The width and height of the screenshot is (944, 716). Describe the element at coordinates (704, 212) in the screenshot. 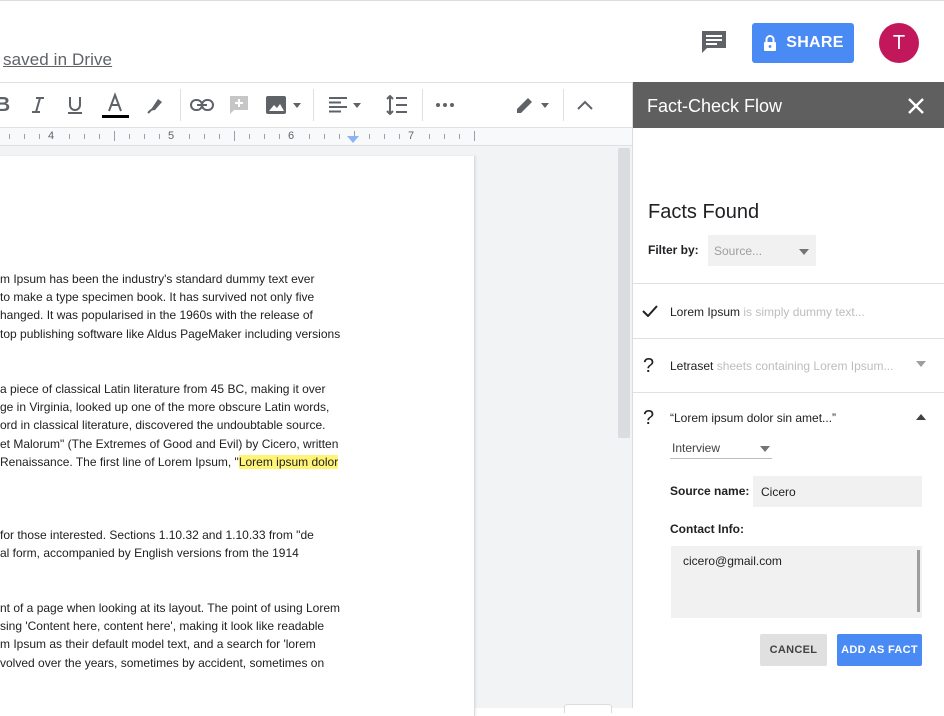

I see `facts-found-heading: Facts Found` at that location.